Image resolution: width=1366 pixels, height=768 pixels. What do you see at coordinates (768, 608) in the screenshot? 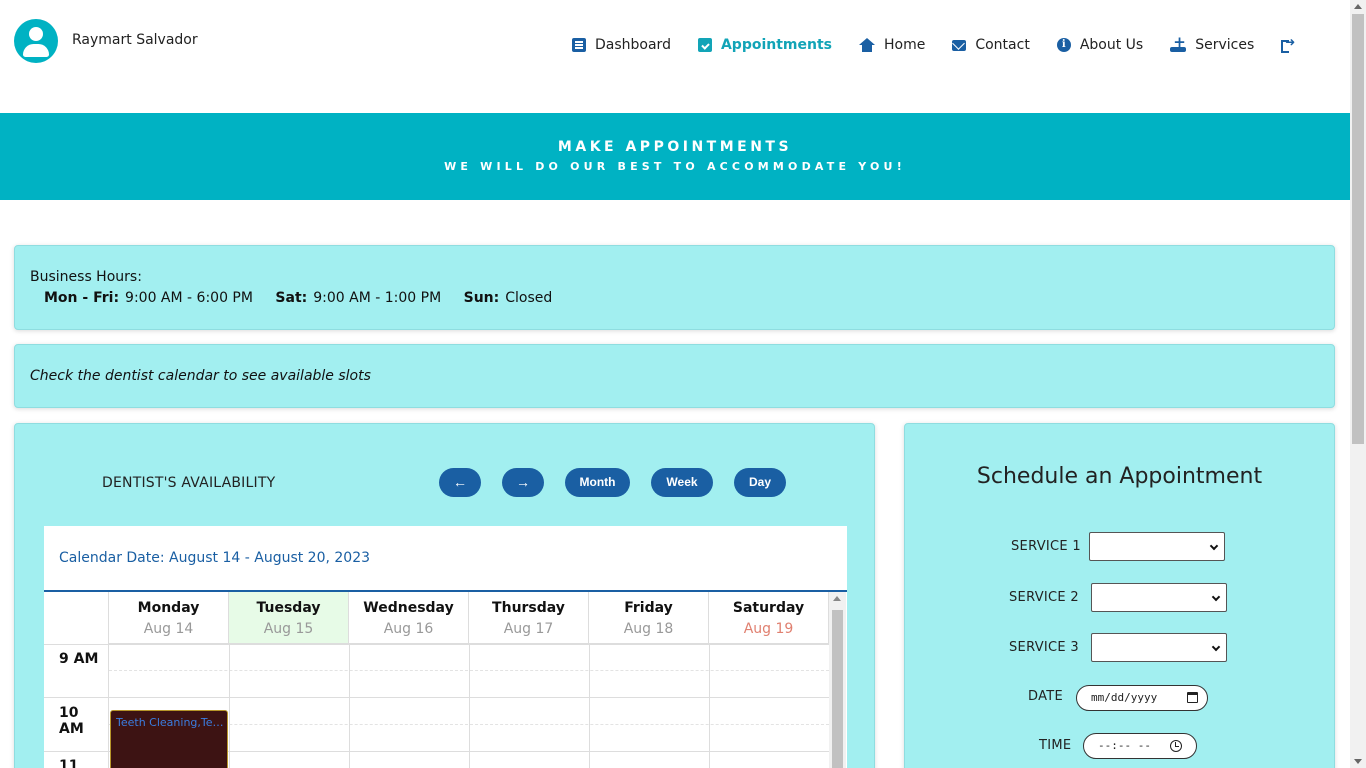
I see `day-name: Saturday` at bounding box center [768, 608].